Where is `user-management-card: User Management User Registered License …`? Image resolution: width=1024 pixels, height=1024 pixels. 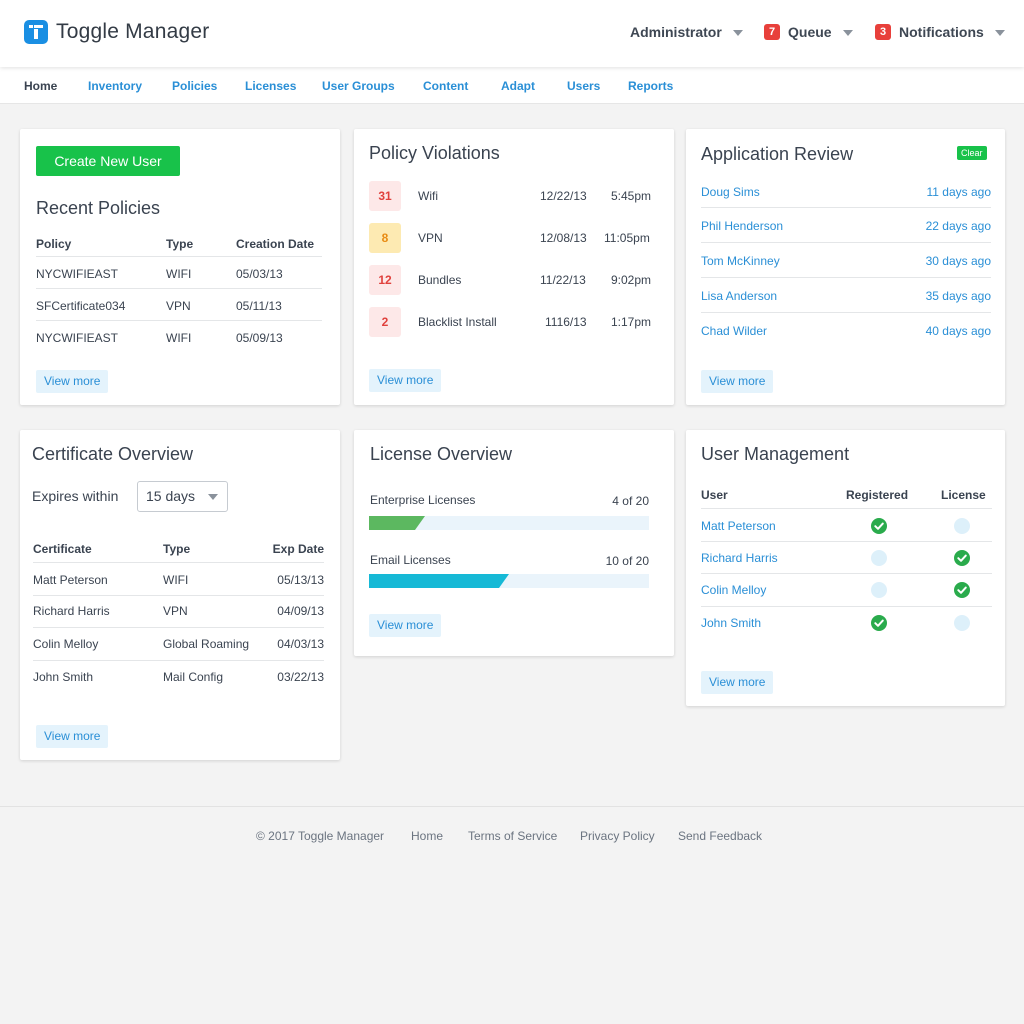 user-management-card: User Management User Registered License … is located at coordinates (845, 568).